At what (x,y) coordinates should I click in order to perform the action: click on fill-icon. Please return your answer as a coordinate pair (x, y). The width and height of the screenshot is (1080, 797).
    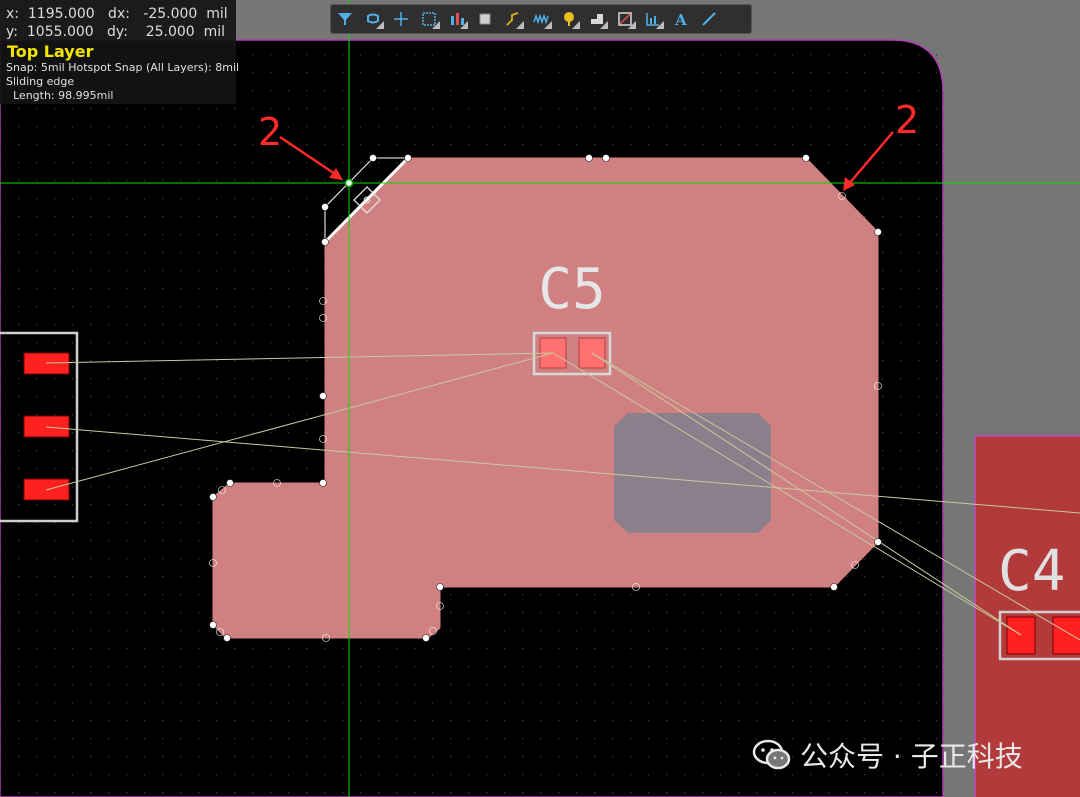
    Looking at the image, I should click on (597, 19).